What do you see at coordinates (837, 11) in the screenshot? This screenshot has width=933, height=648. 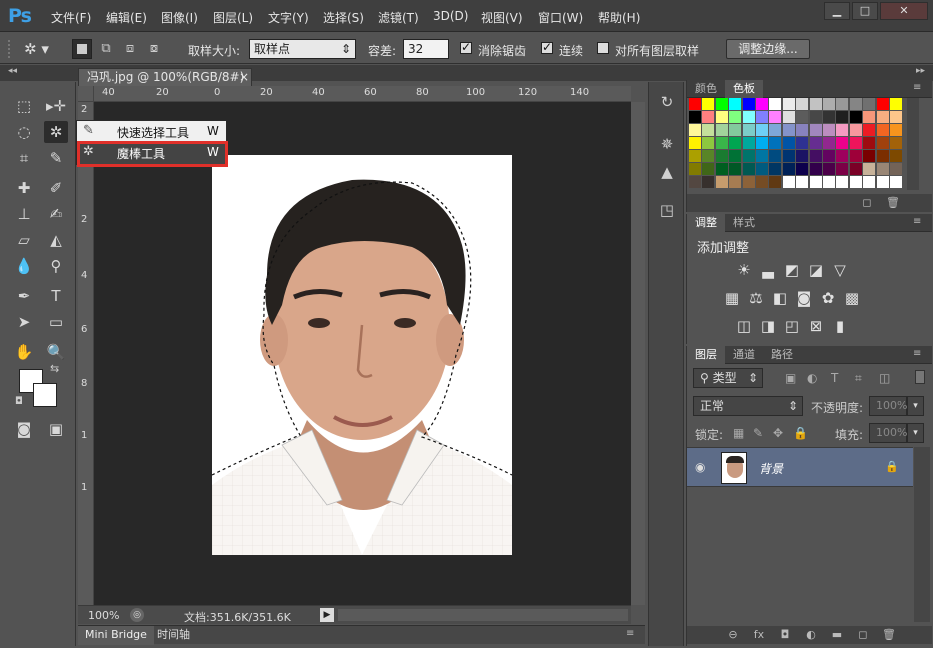 I see `minimize-button: ▁` at bounding box center [837, 11].